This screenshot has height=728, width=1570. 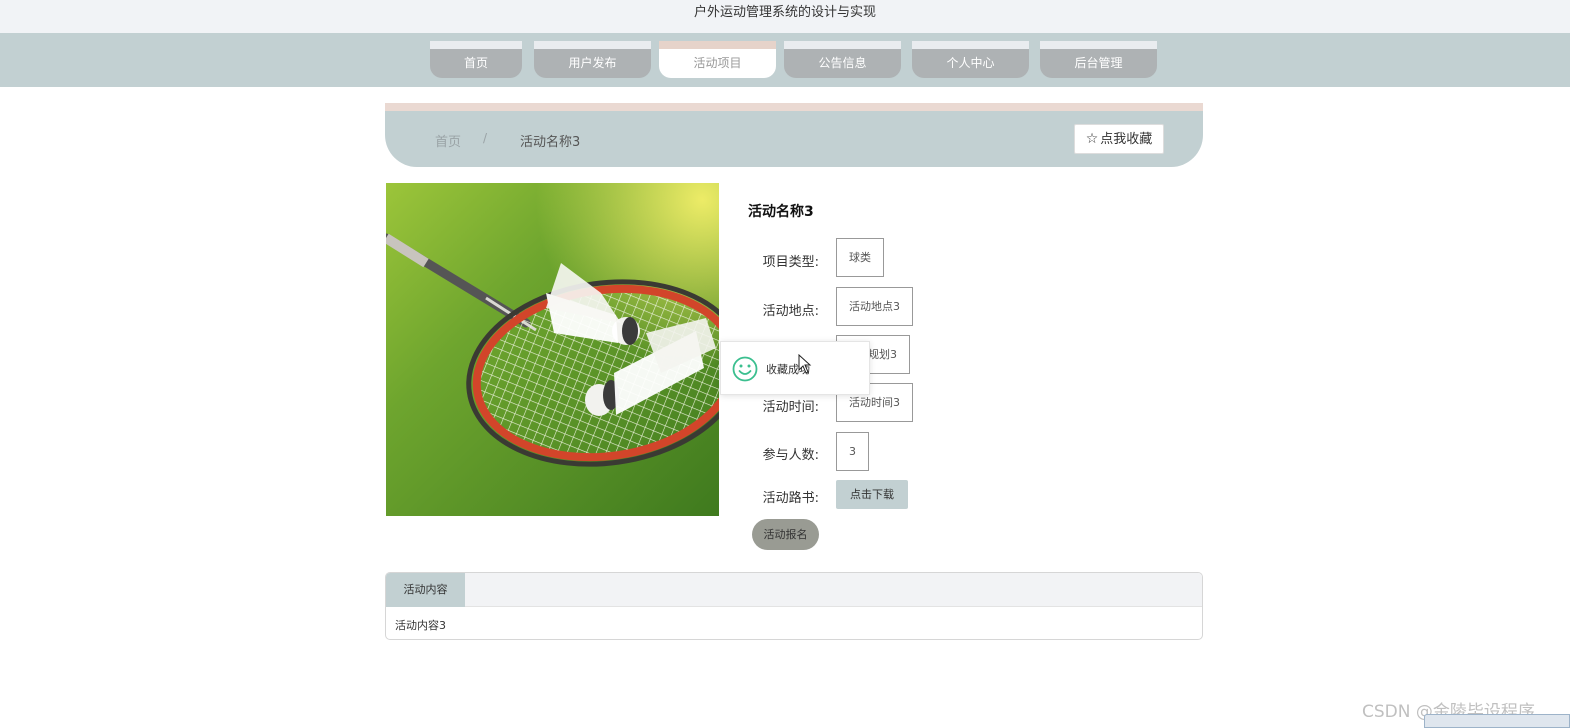 What do you see at coordinates (781, 212) in the screenshot?
I see `activity-name-heading: 活动名称3` at bounding box center [781, 212].